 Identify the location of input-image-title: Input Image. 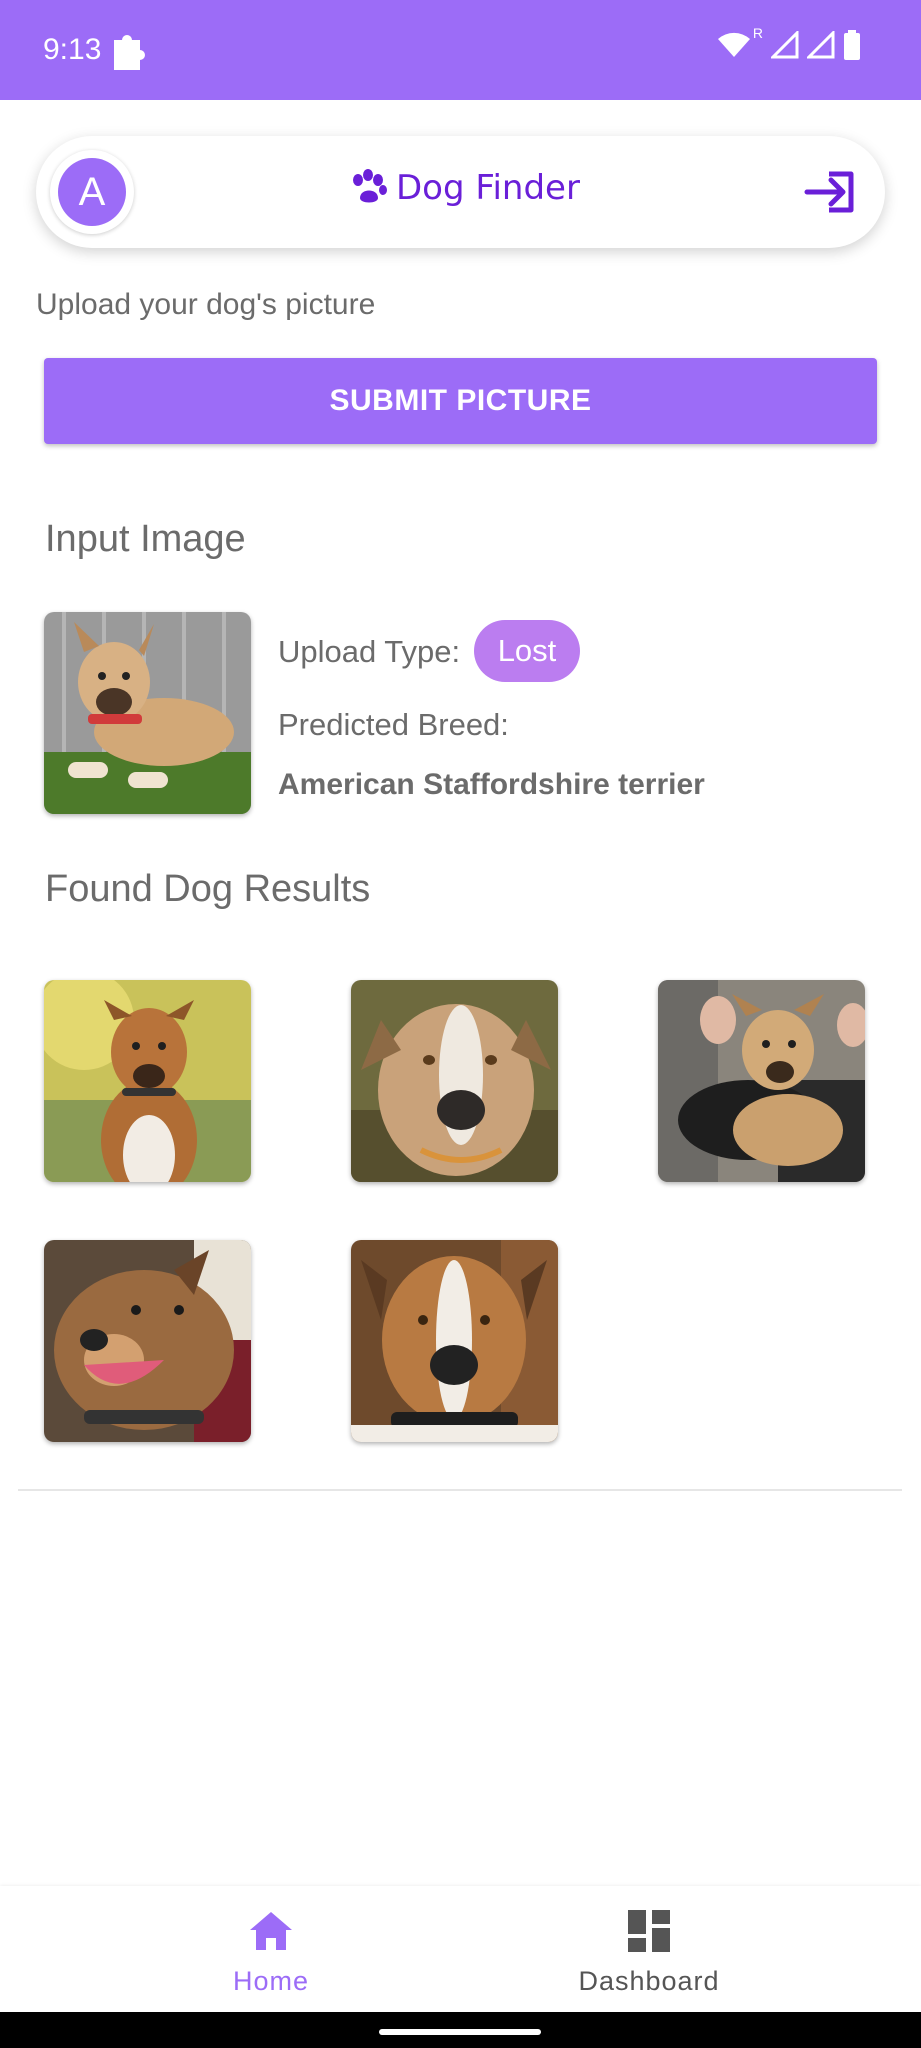
(145, 539).